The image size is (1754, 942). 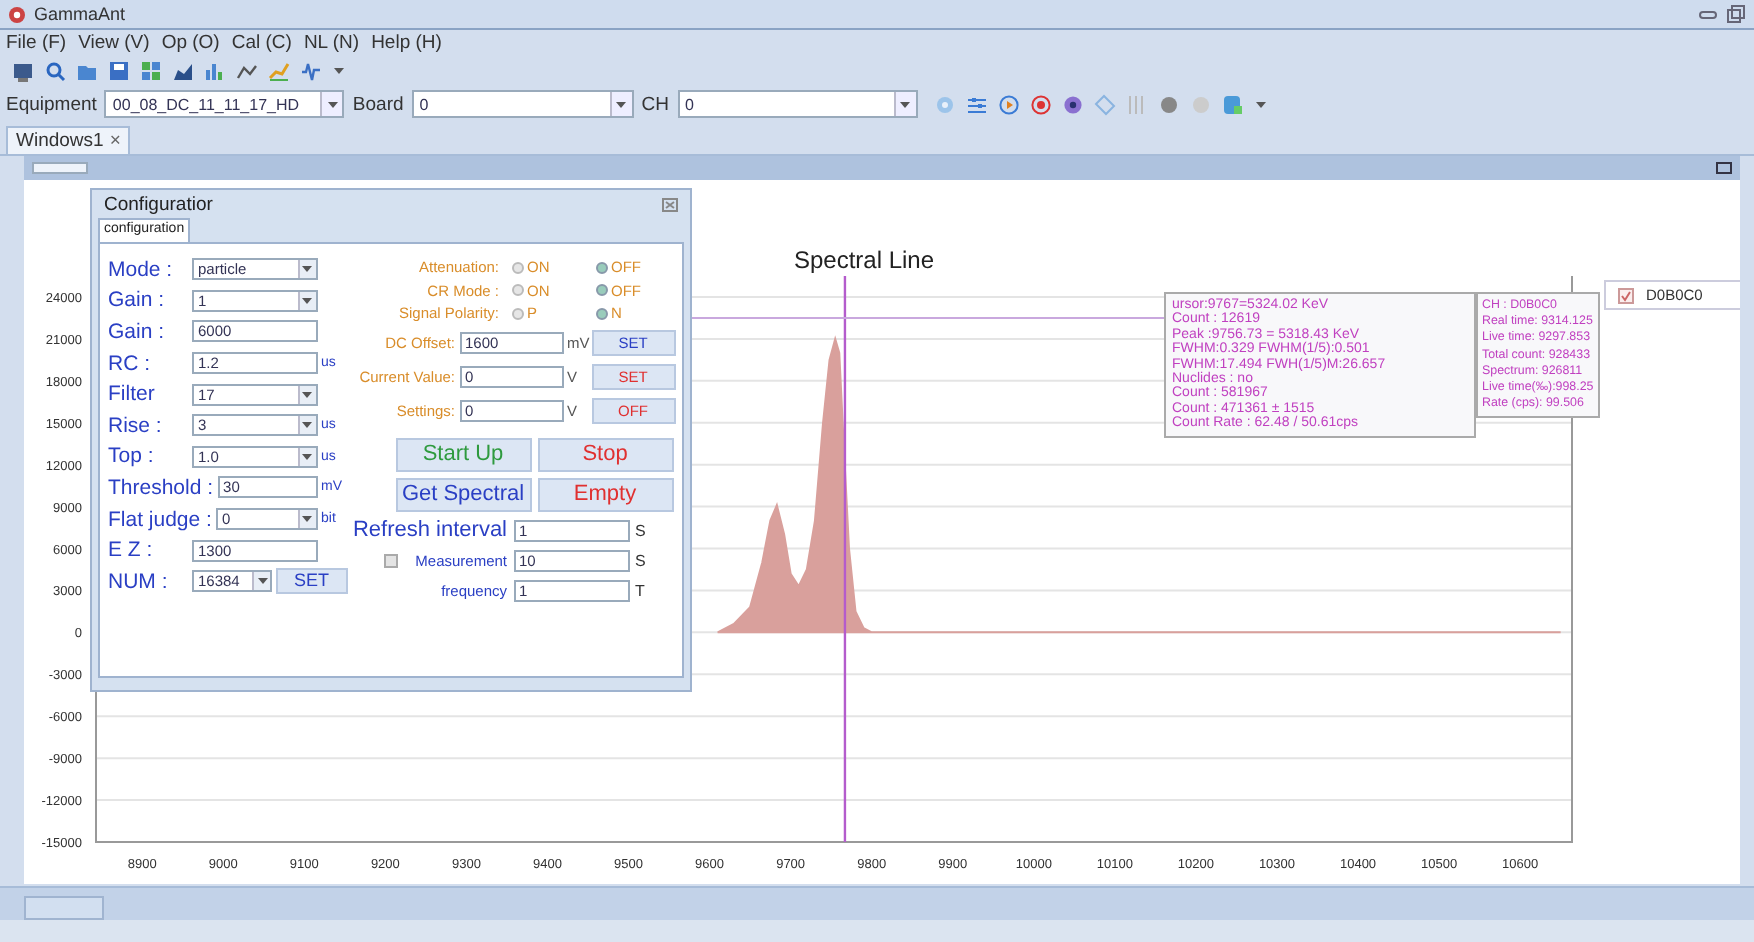 What do you see at coordinates (261, 43) in the screenshot?
I see `menu-item: Cal (C)` at bounding box center [261, 43].